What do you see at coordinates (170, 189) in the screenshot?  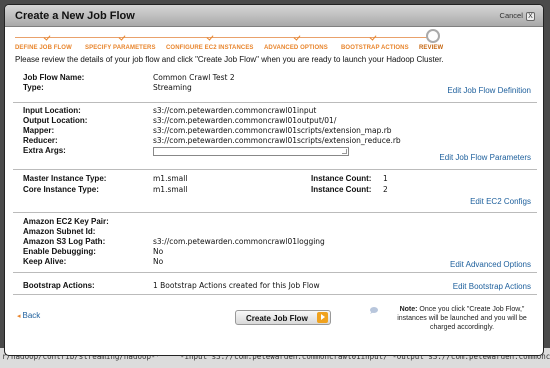 I see `core-instance-type-value: m1.small` at bounding box center [170, 189].